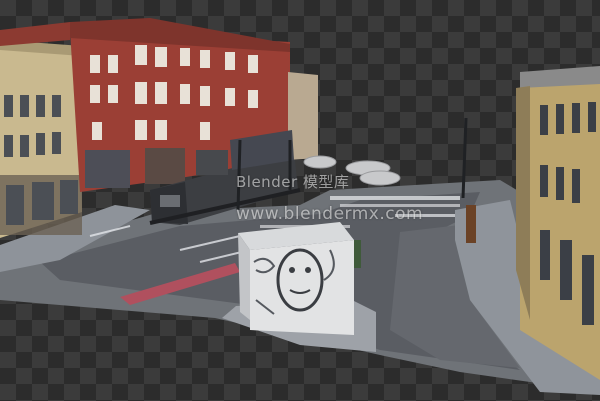 This screenshot has width=600, height=401. Describe the element at coordinates (41, 139) in the screenshot. I see `left-building` at that location.